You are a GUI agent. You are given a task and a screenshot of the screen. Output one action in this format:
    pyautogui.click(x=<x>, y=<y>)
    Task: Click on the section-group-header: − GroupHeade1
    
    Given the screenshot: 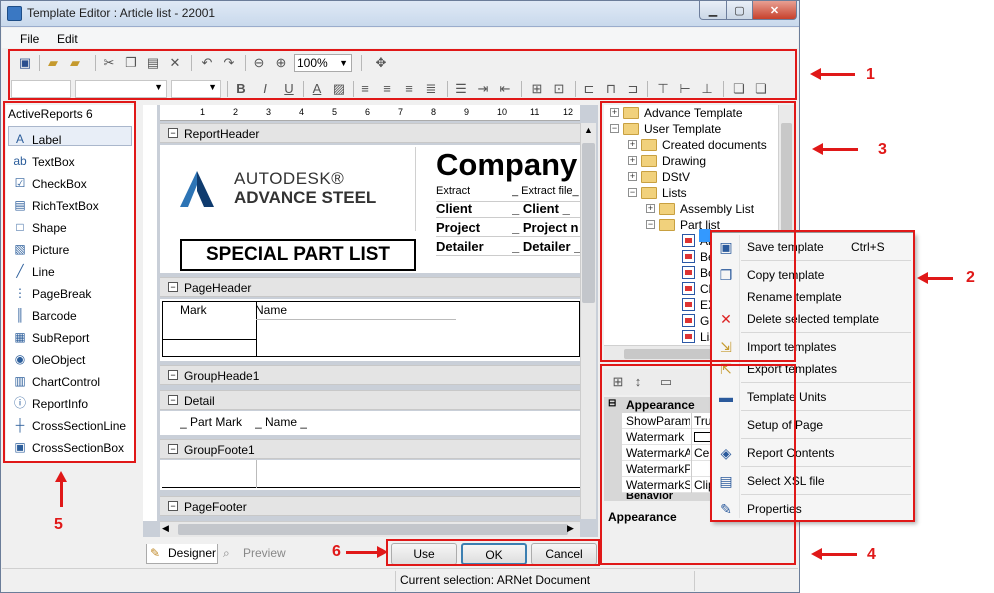 What is the action you would take?
    pyautogui.click(x=370, y=375)
    